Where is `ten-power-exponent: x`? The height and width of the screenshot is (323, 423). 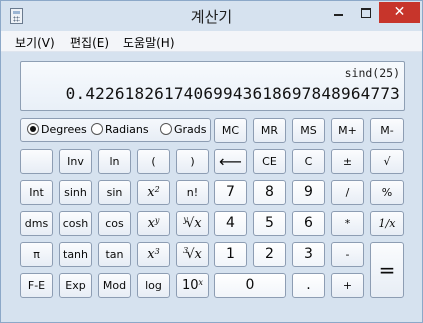
ten-power-exponent: x is located at coordinates (201, 282).